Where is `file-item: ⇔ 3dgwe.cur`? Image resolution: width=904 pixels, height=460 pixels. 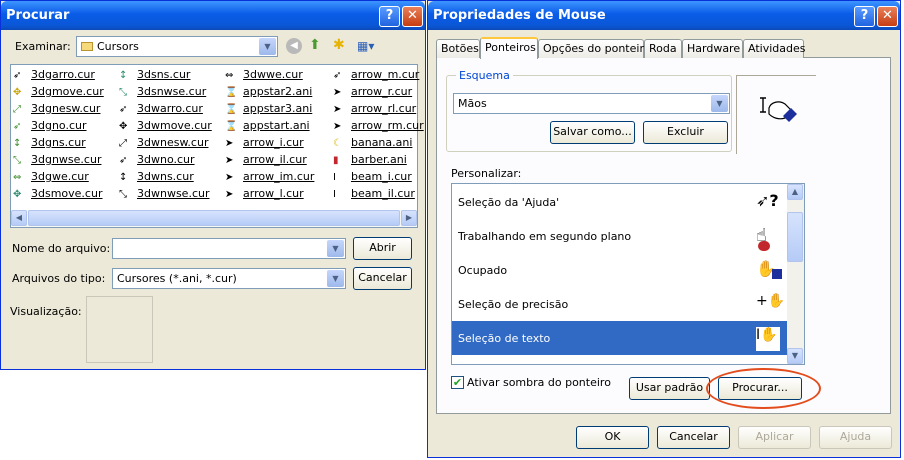
file-item: ⇔ 3dgwe.cur is located at coordinates (58, 178).